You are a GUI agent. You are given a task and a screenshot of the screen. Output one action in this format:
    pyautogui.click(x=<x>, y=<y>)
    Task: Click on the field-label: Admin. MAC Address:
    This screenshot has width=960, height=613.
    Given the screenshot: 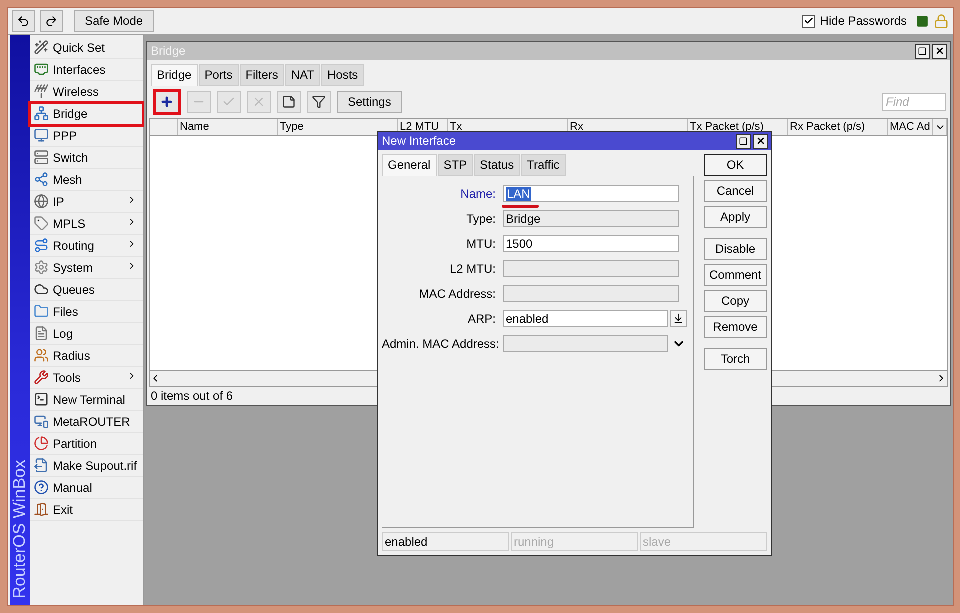 What is the action you would take?
    pyautogui.click(x=441, y=343)
    